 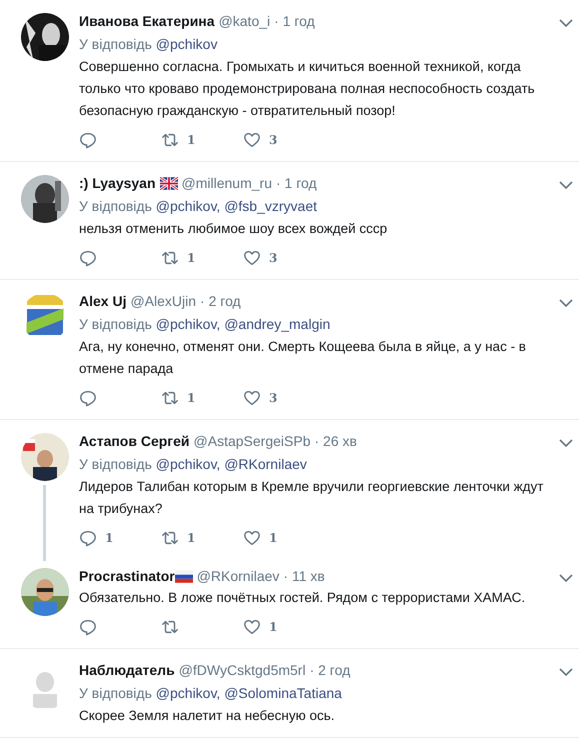 I want to click on user-name: Procrastinator, so click(x=127, y=576).